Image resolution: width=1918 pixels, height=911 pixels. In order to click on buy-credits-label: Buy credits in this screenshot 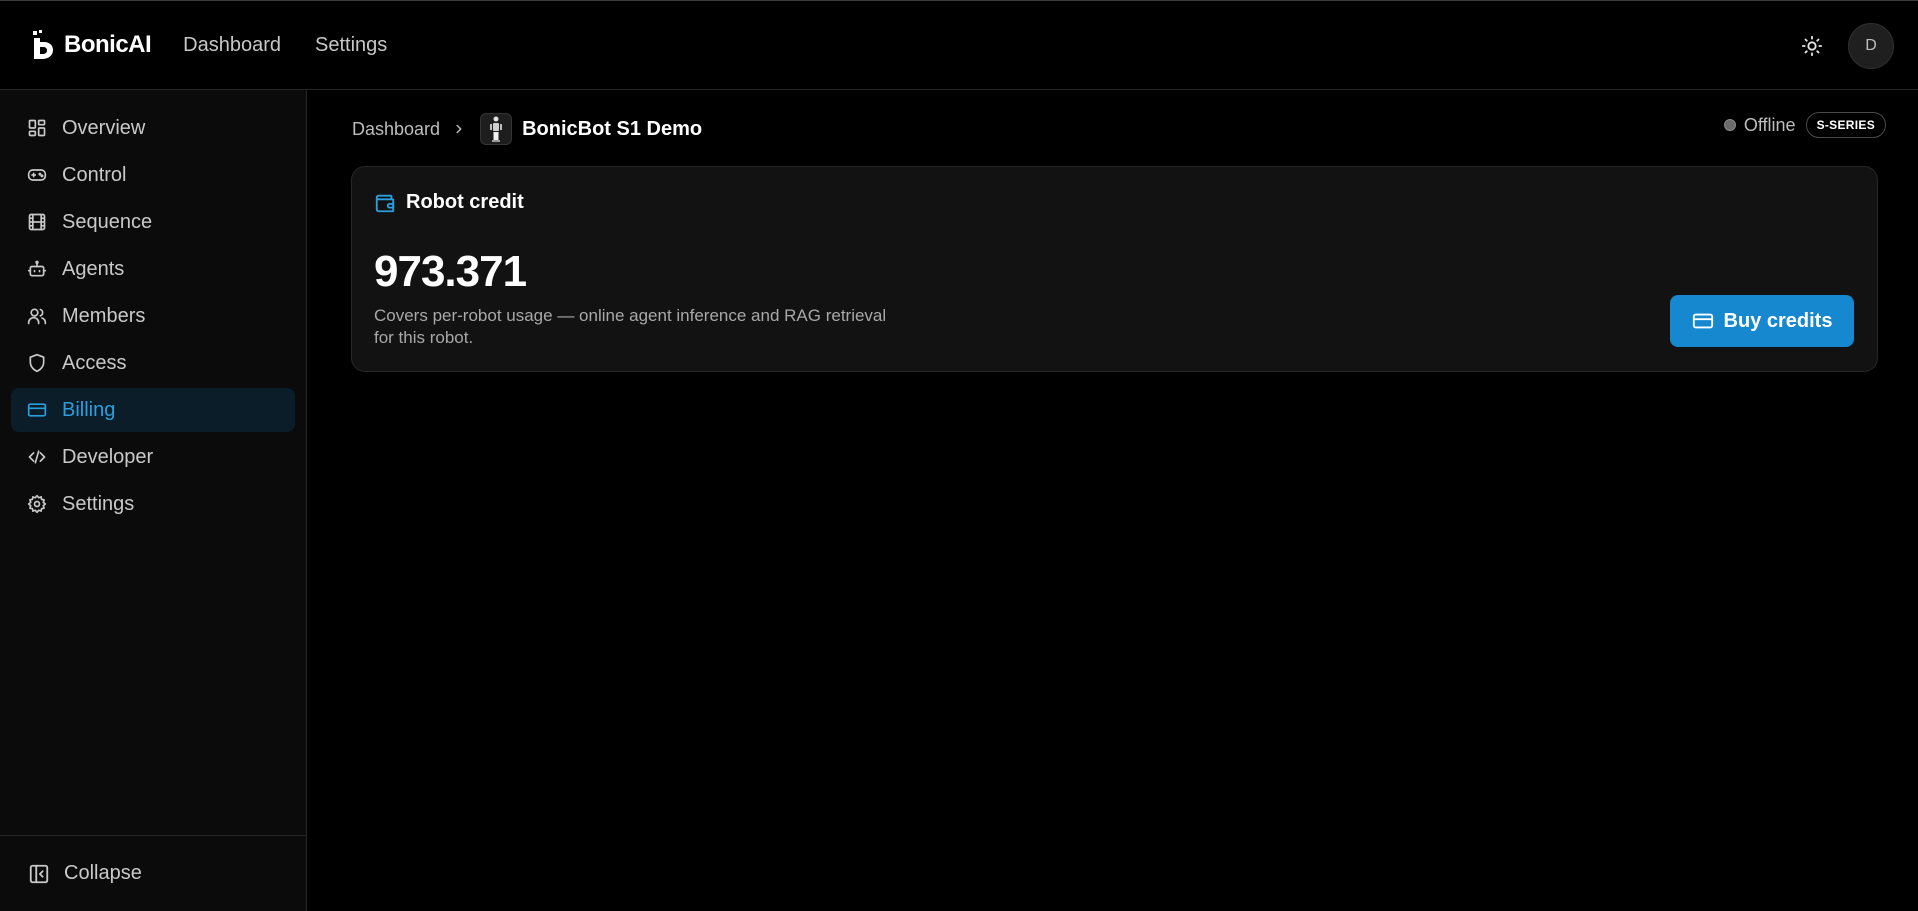, I will do `click(1778, 320)`.